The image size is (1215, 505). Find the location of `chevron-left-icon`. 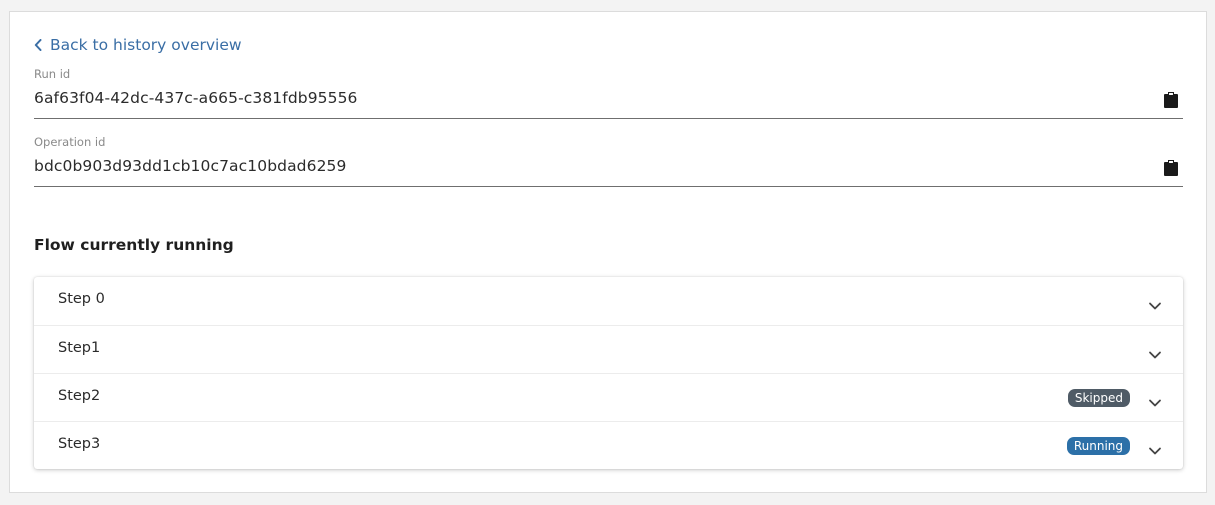

chevron-left-icon is located at coordinates (38, 45).